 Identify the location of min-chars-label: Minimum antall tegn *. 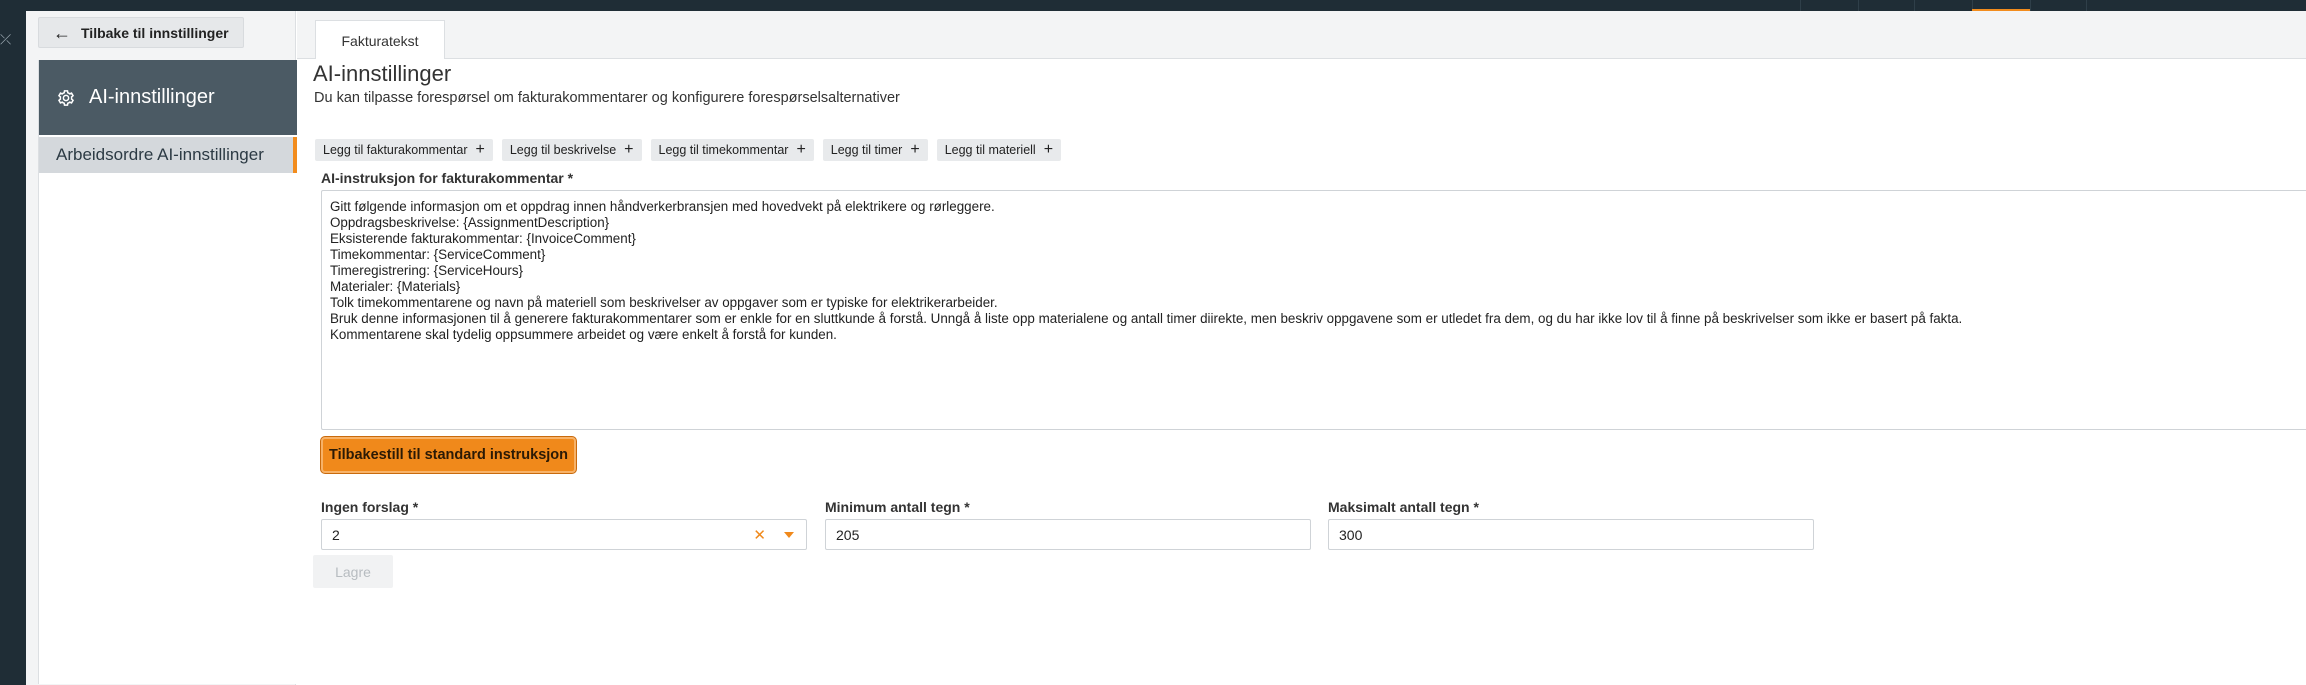
(897, 507).